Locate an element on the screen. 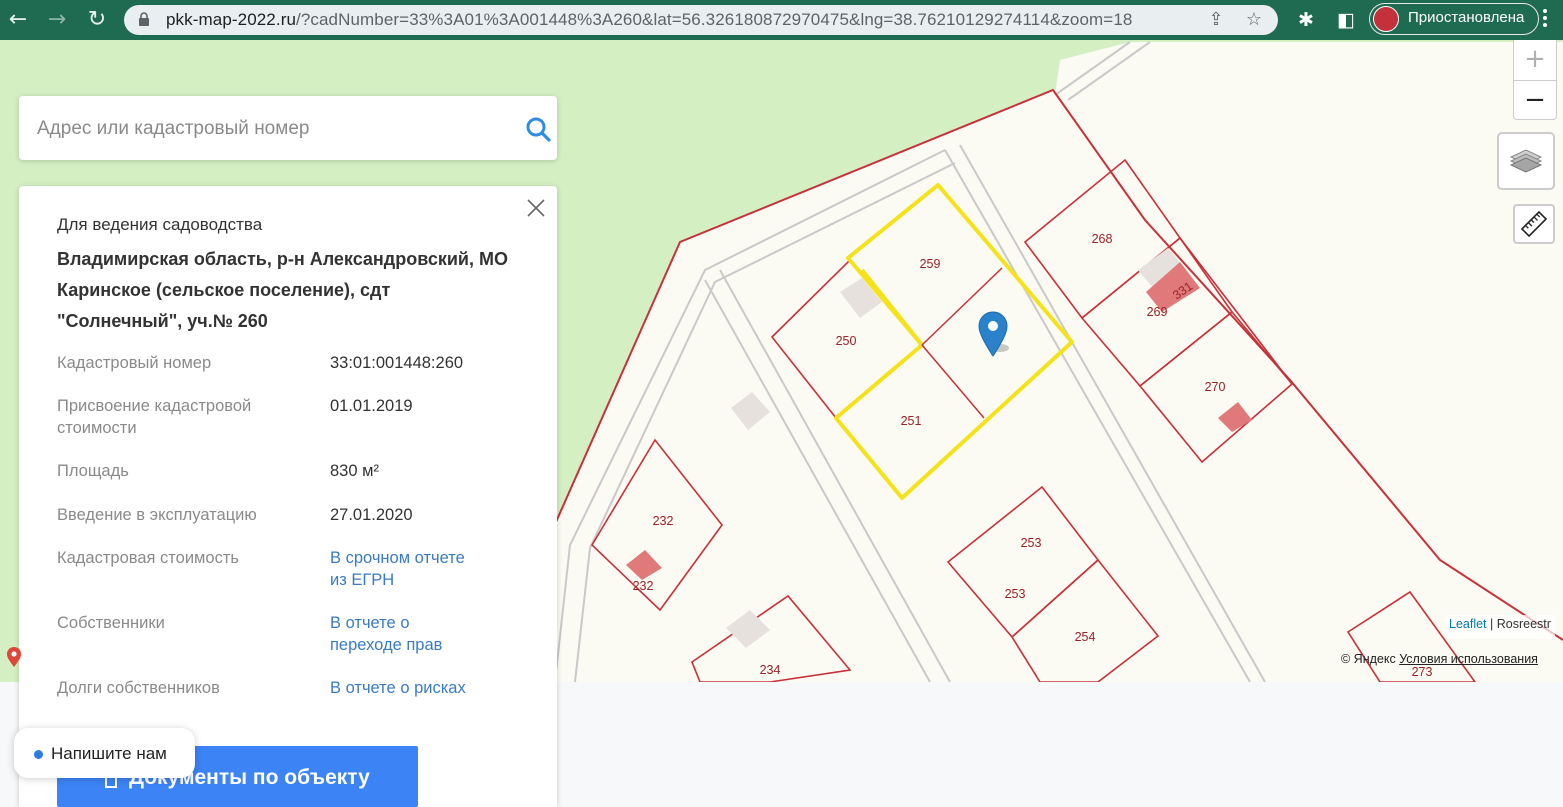 This screenshot has height=807, width=1563. parcel-label-273: 273 is located at coordinates (1422, 672).